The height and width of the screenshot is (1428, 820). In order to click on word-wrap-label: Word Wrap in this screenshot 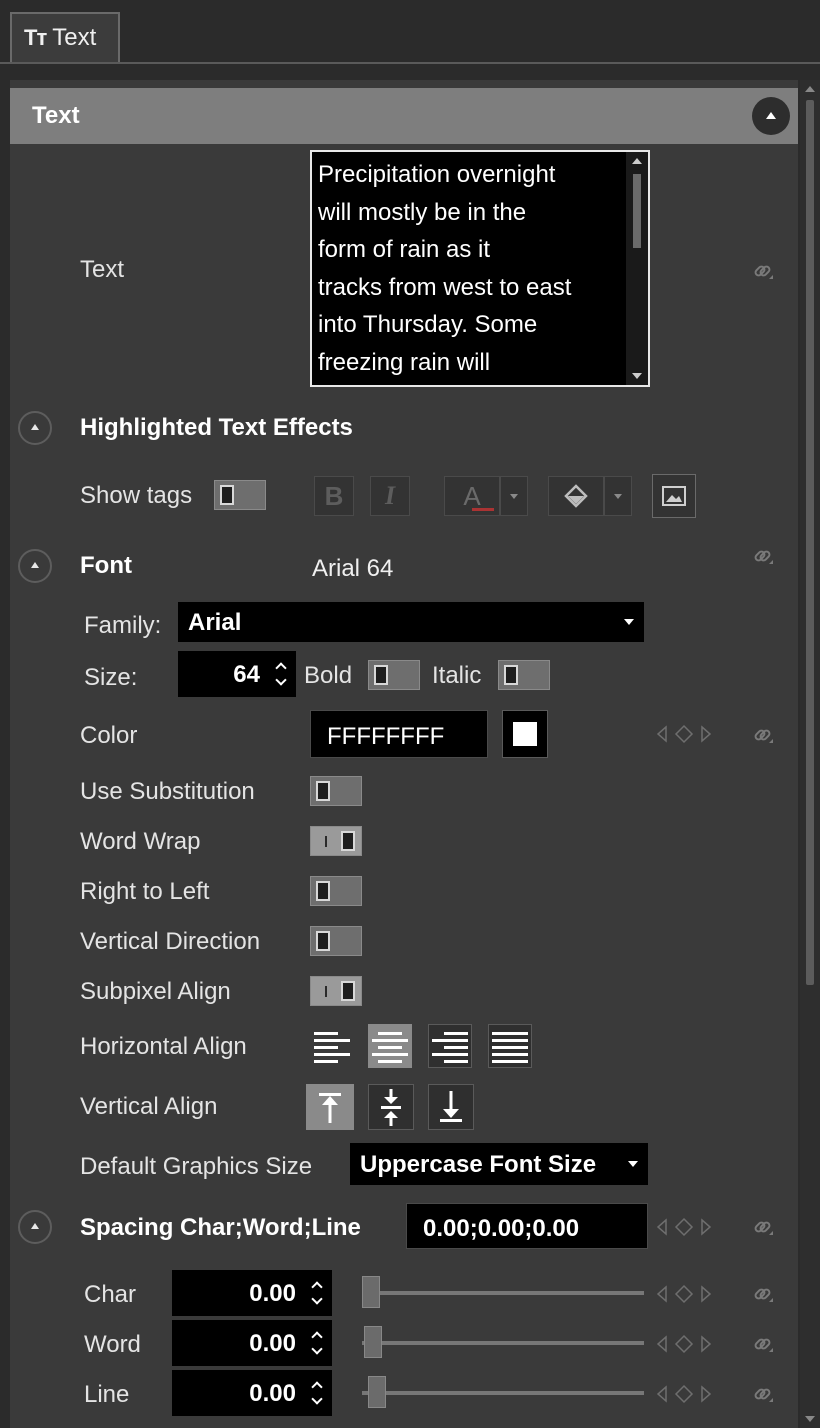, I will do `click(140, 841)`.